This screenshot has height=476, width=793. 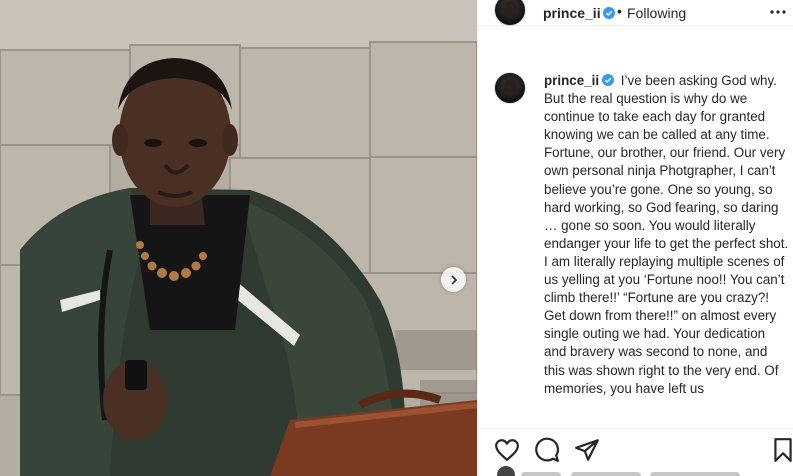 I want to click on likes-summary-strip, so click(x=642, y=471).